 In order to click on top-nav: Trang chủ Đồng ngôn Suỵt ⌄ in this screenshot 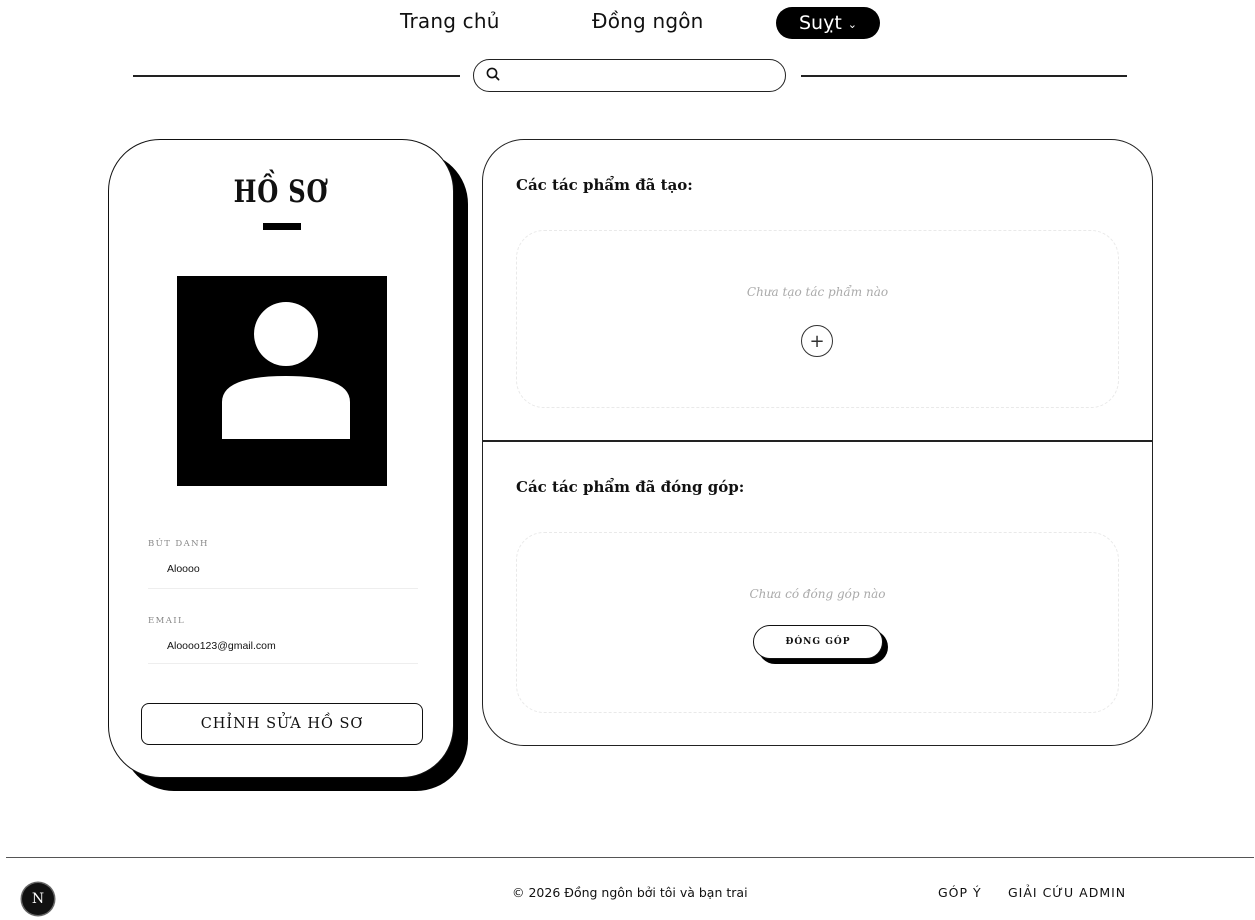, I will do `click(627, 23)`.